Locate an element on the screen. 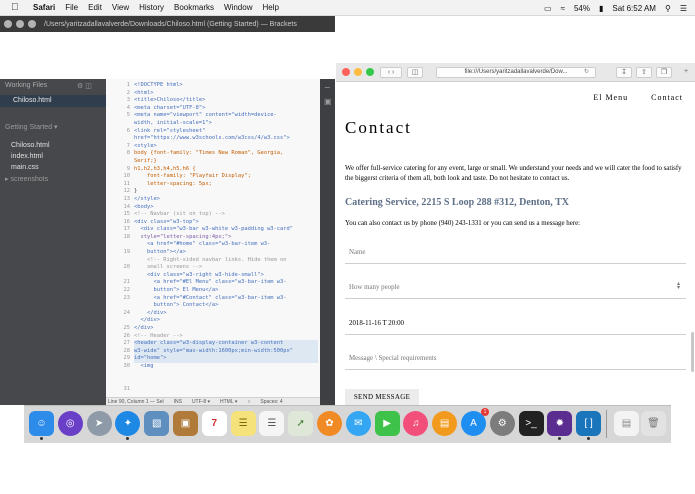  menu-window: Window is located at coordinates (238, 7).